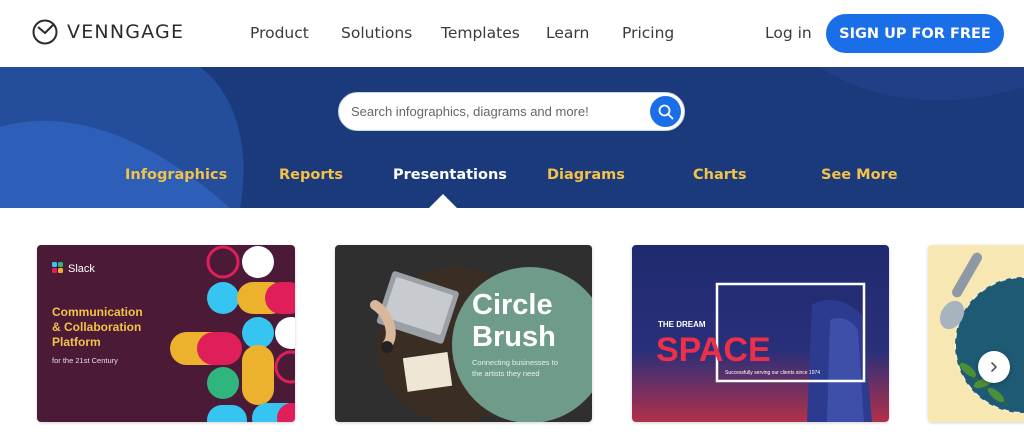 Image resolution: width=1024 pixels, height=438 pixels. Describe the element at coordinates (279, 33) in the screenshot. I see `nav-product: Product` at that location.